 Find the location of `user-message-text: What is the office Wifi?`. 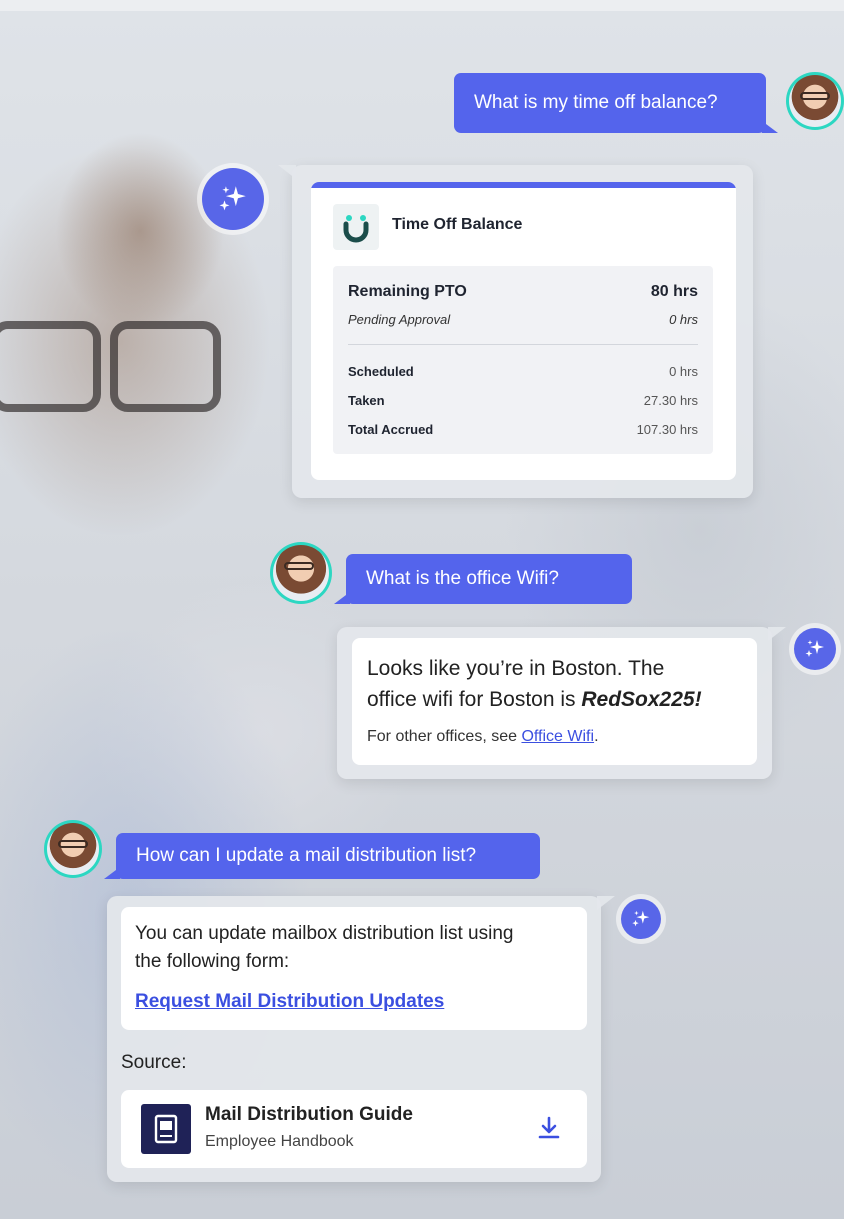

user-message-text: What is the office Wifi? is located at coordinates (462, 578).